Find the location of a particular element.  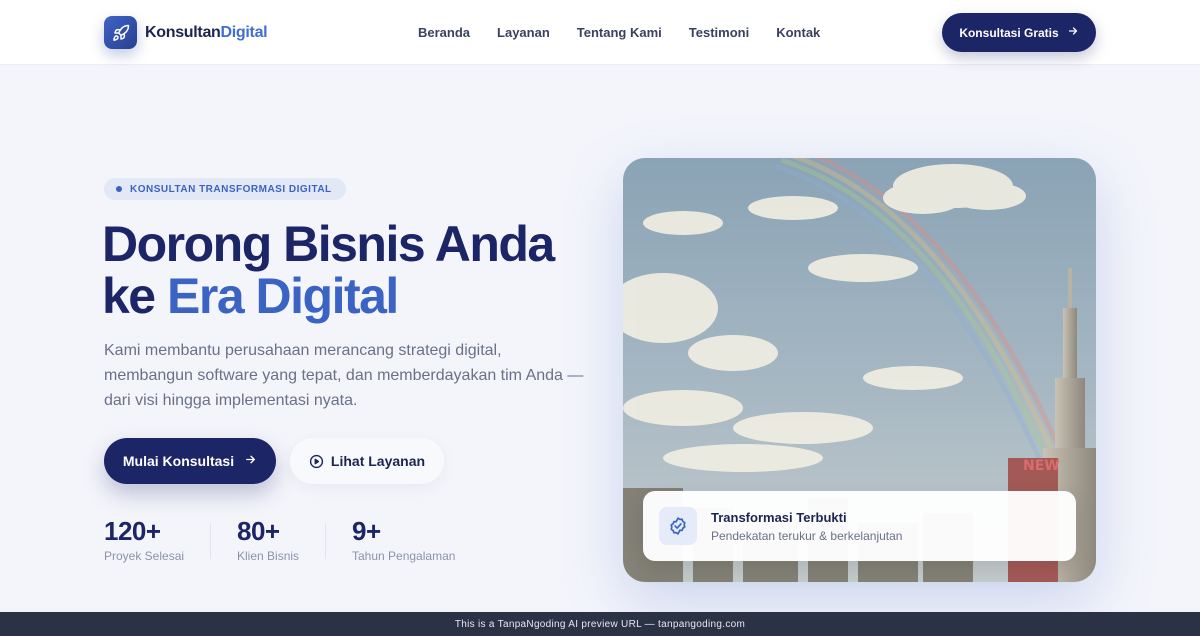

brand-name: KonsultanDigital is located at coordinates (206, 32).